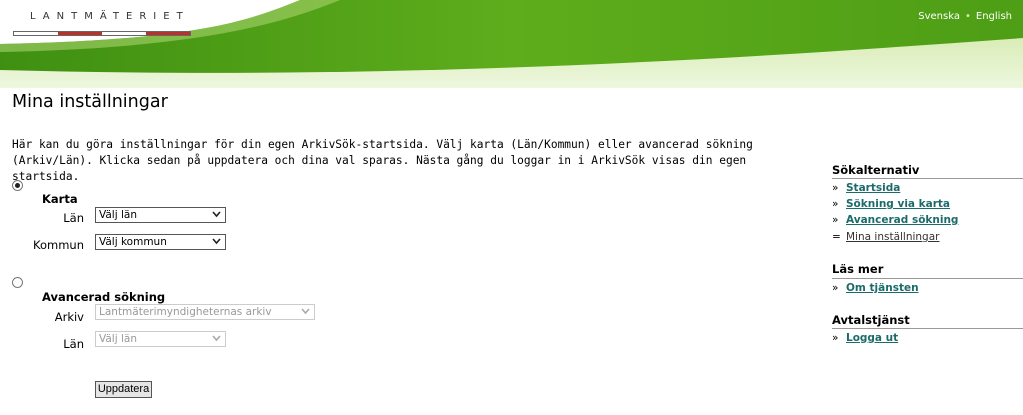  Describe the element at coordinates (17, 185) in the screenshot. I see `karta-radio` at that location.